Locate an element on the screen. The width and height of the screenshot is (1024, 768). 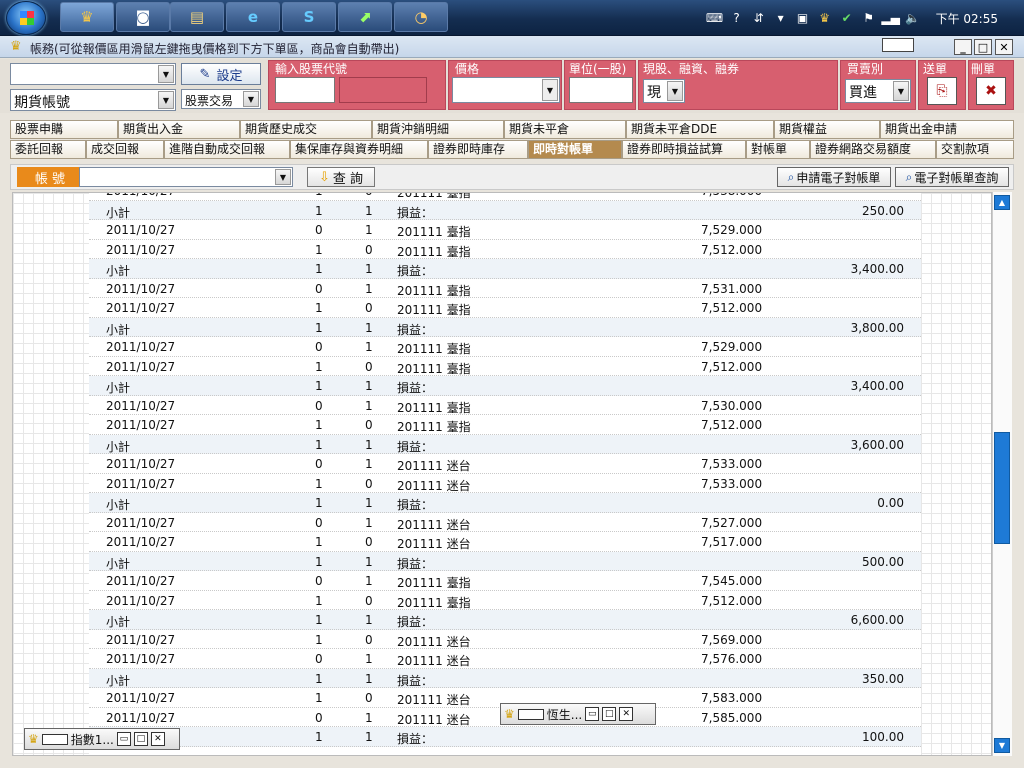
speaker-icon: 🔈 is located at coordinates (913, 18).